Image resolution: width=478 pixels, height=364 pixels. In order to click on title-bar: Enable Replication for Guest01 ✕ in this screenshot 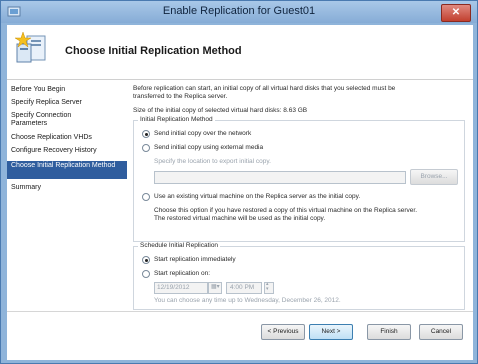, I will do `click(239, 12)`.